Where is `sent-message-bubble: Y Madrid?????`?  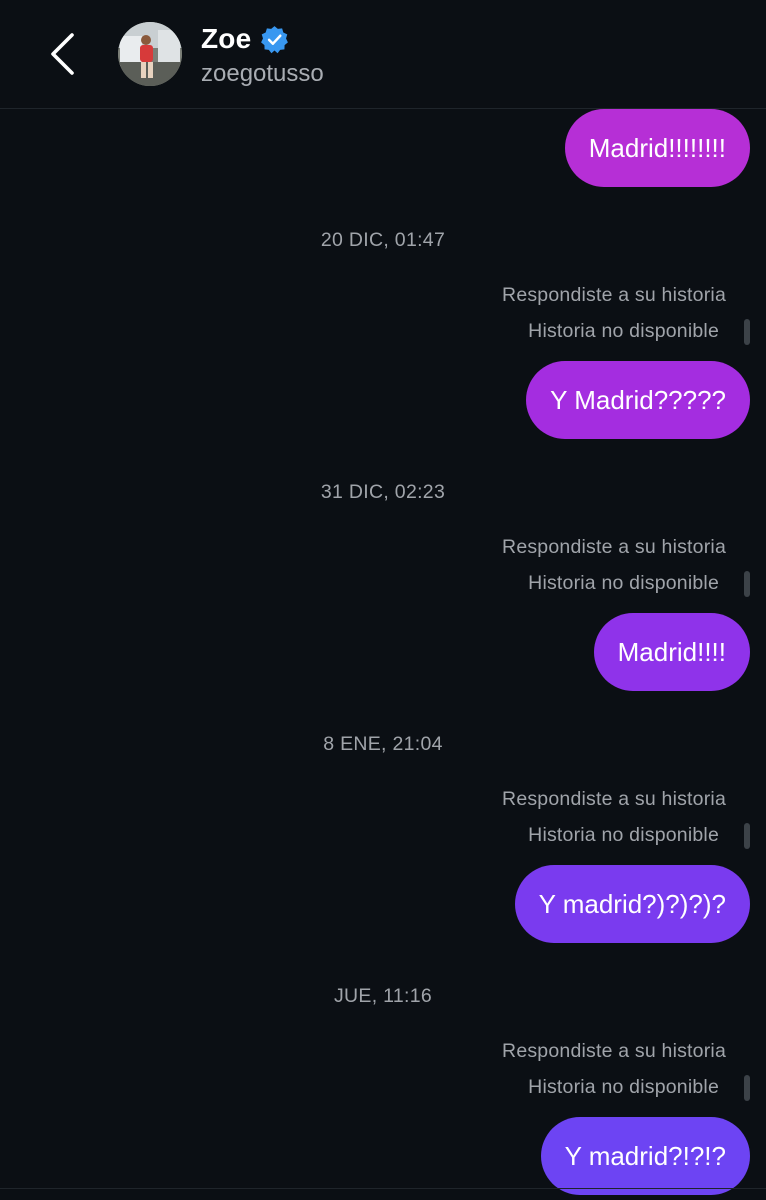
sent-message-bubble: Y Madrid????? is located at coordinates (638, 400).